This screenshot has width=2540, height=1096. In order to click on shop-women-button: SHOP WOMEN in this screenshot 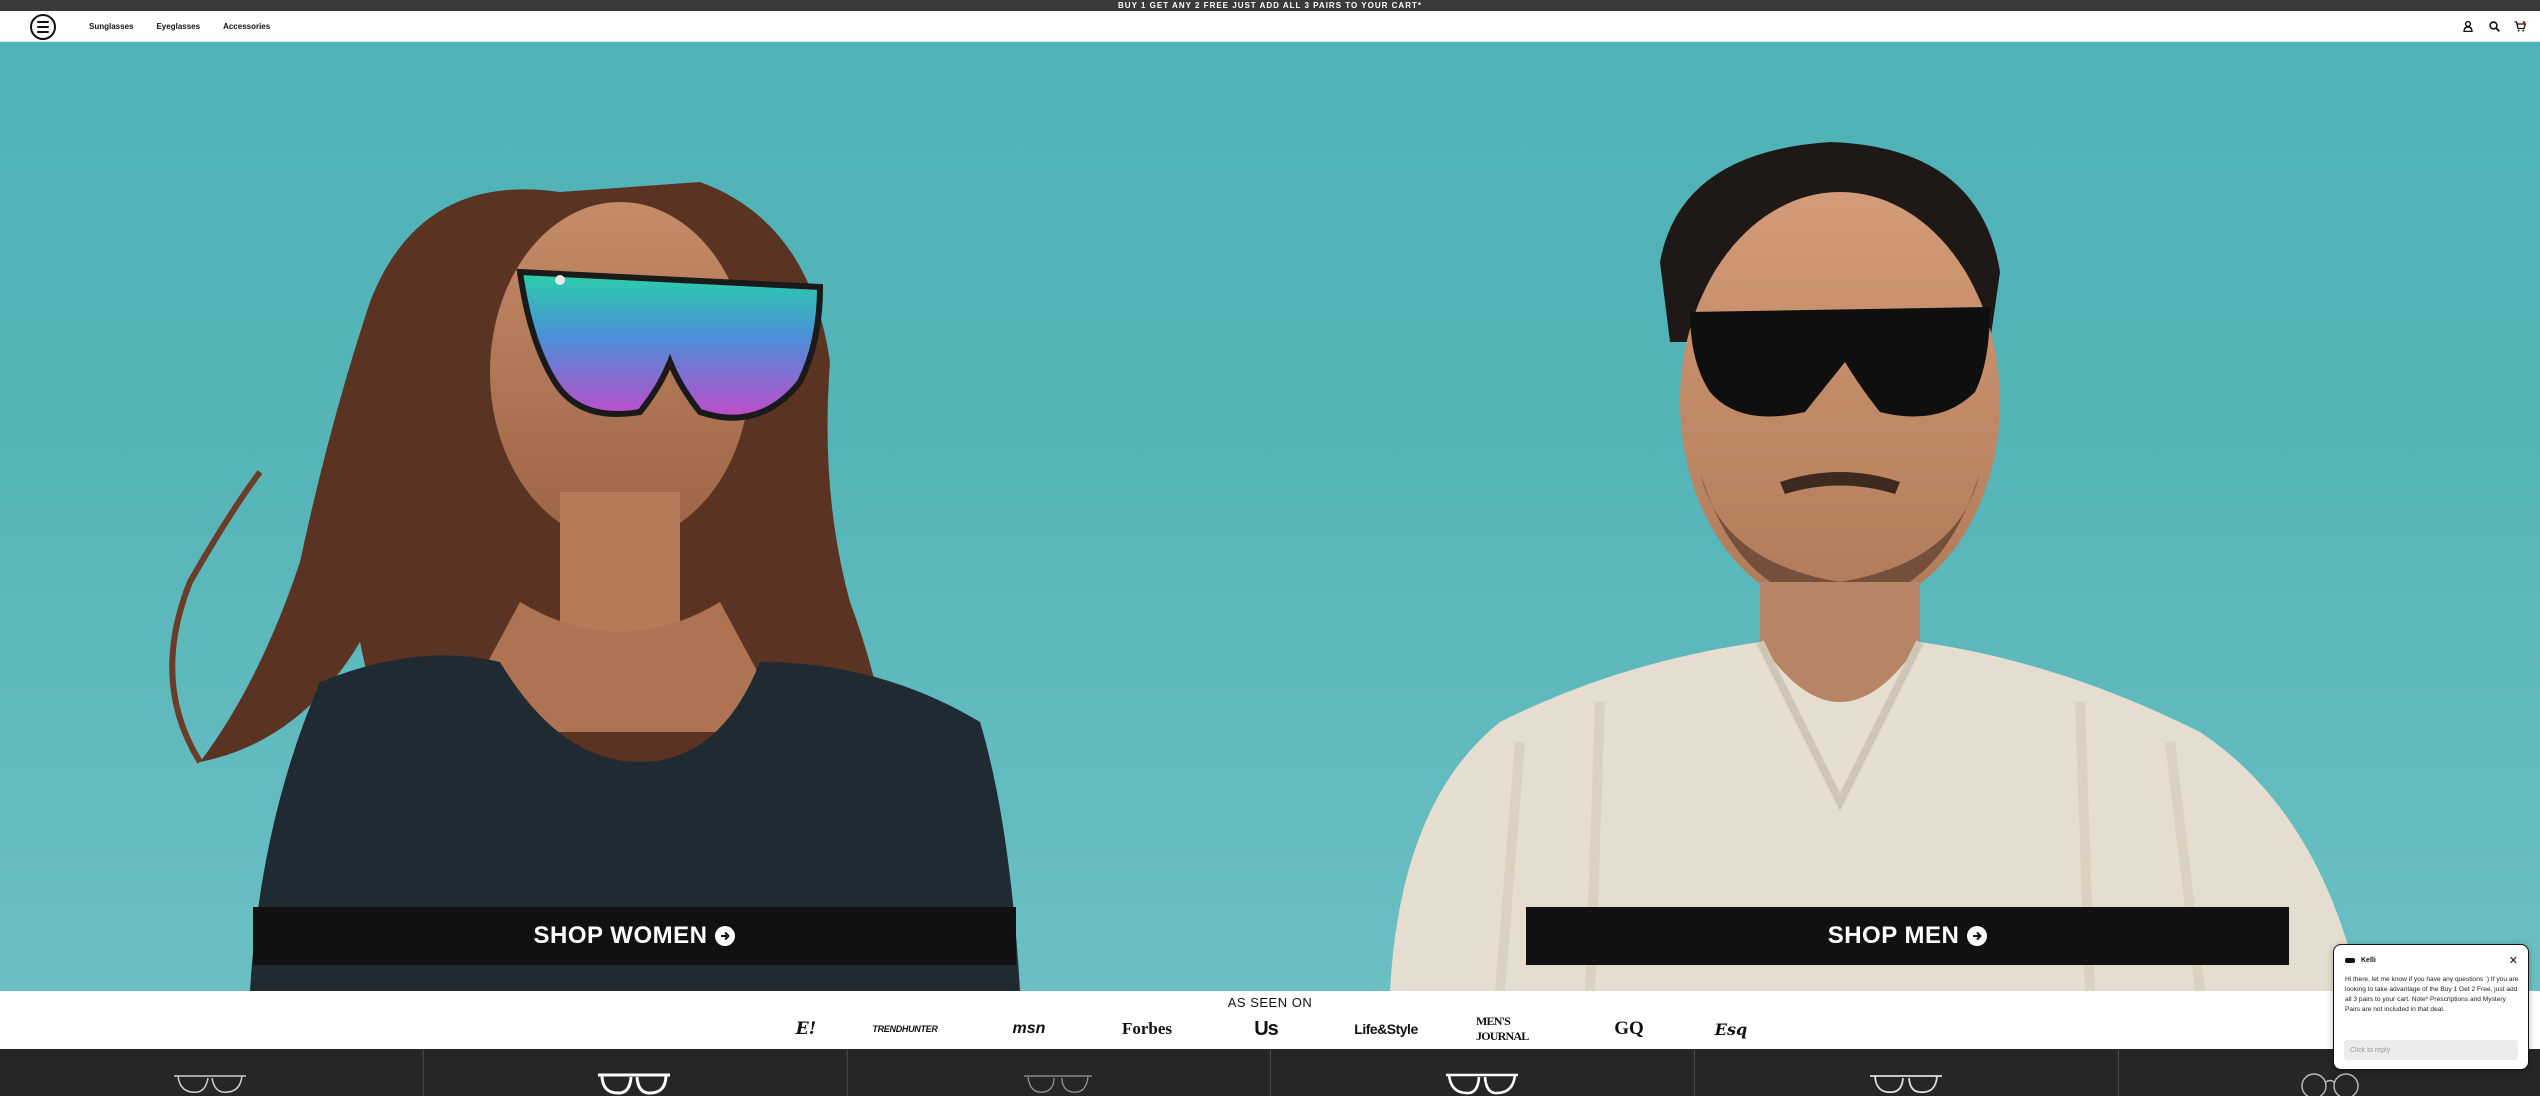, I will do `click(634, 936)`.